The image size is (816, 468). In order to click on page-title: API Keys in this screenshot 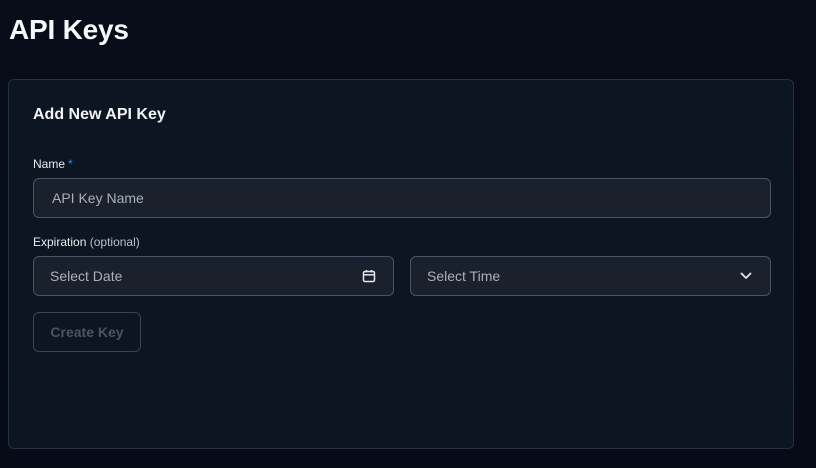, I will do `click(69, 29)`.